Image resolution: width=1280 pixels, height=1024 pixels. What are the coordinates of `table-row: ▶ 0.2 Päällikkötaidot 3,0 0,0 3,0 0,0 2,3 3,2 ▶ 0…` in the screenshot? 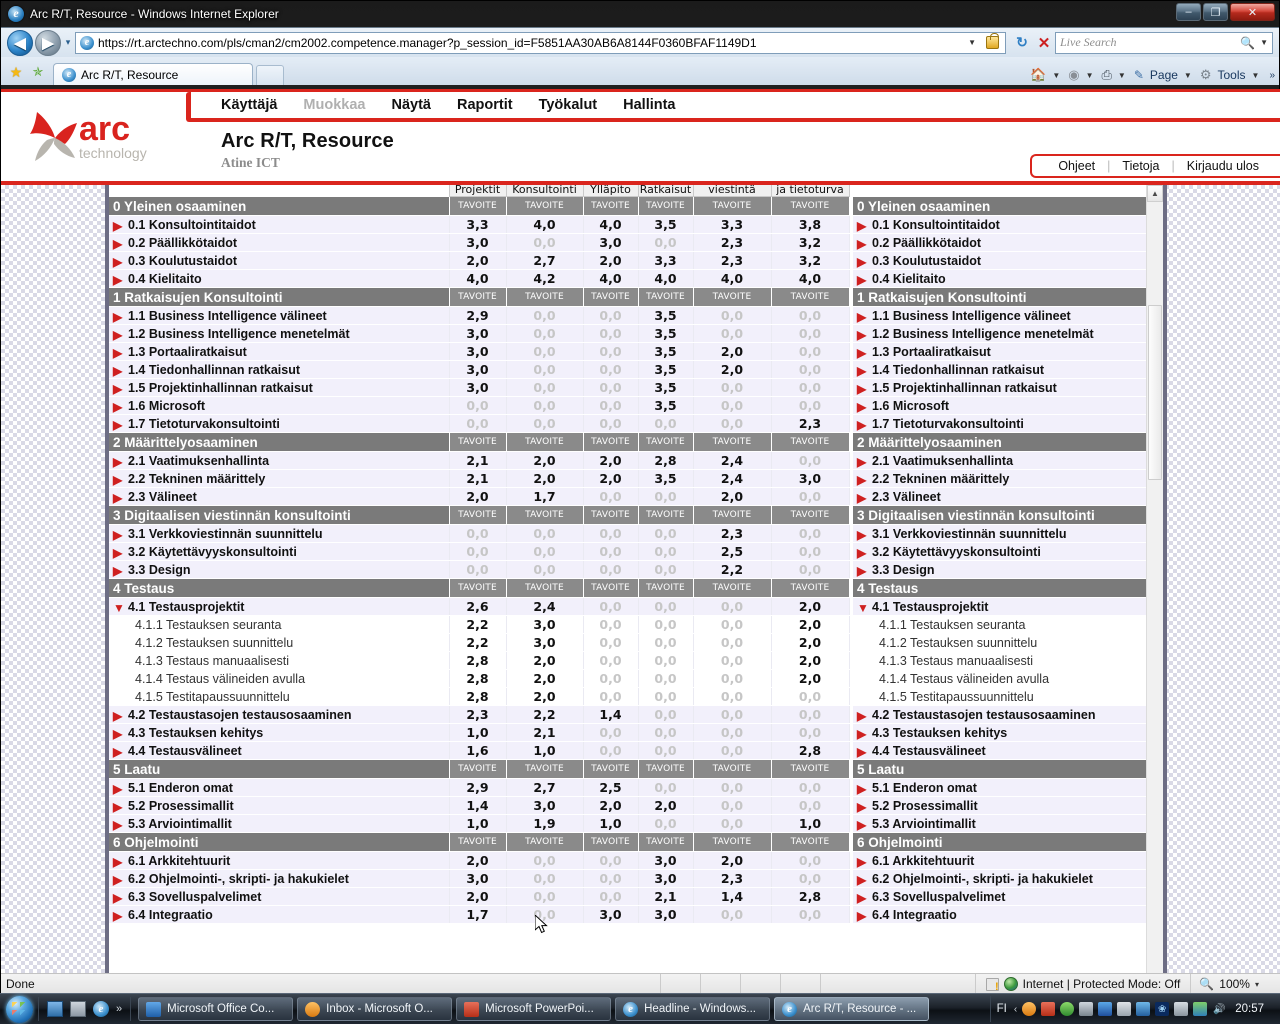 It's located at (636, 242).